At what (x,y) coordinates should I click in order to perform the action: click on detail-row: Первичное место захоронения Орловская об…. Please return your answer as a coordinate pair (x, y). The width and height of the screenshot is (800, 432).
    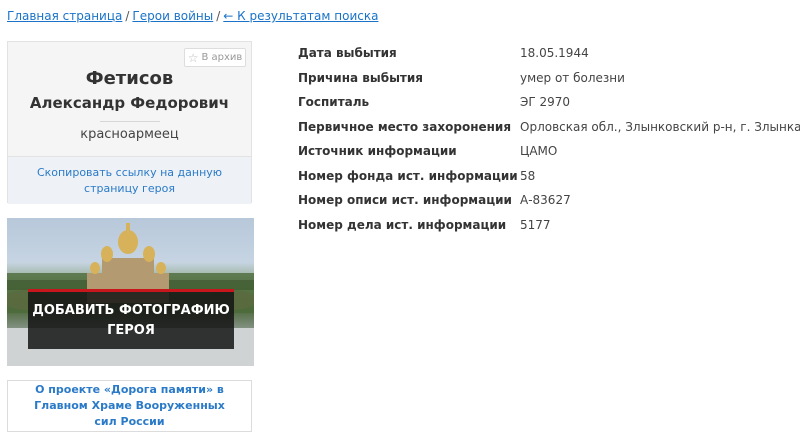
    Looking at the image, I should click on (549, 127).